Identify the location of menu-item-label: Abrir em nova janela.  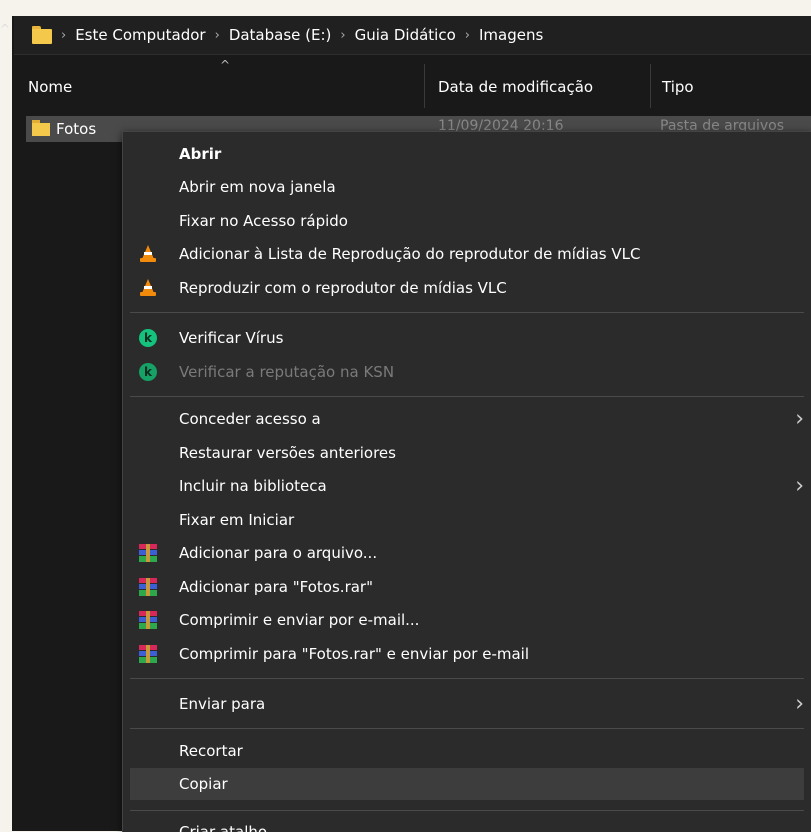
(257, 187).